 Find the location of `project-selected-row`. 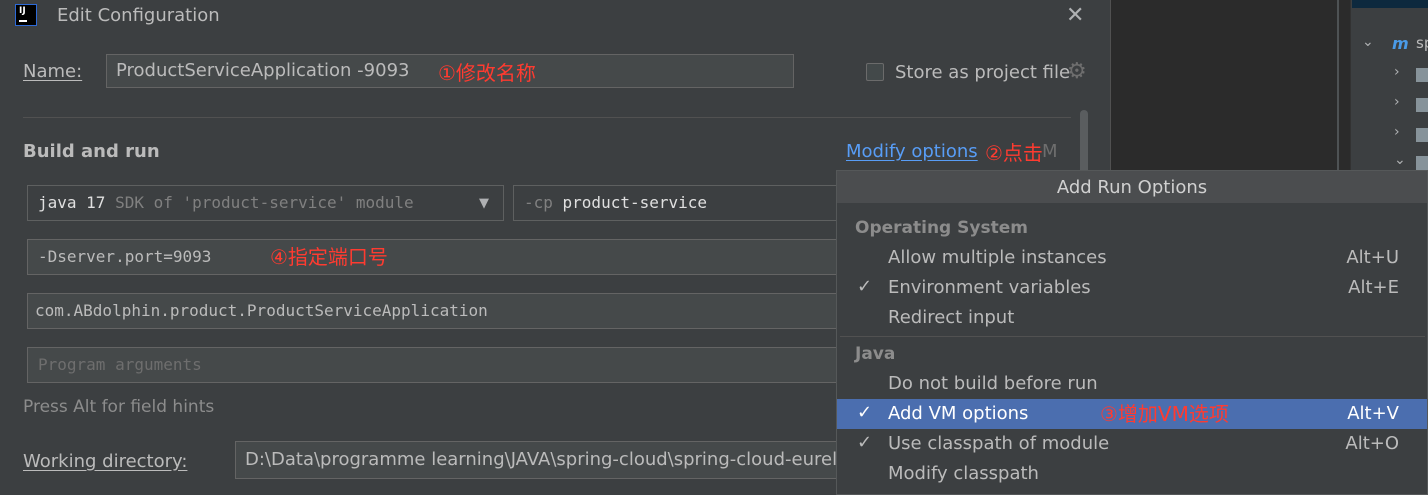

project-selected-row is located at coordinates (1390, 4).